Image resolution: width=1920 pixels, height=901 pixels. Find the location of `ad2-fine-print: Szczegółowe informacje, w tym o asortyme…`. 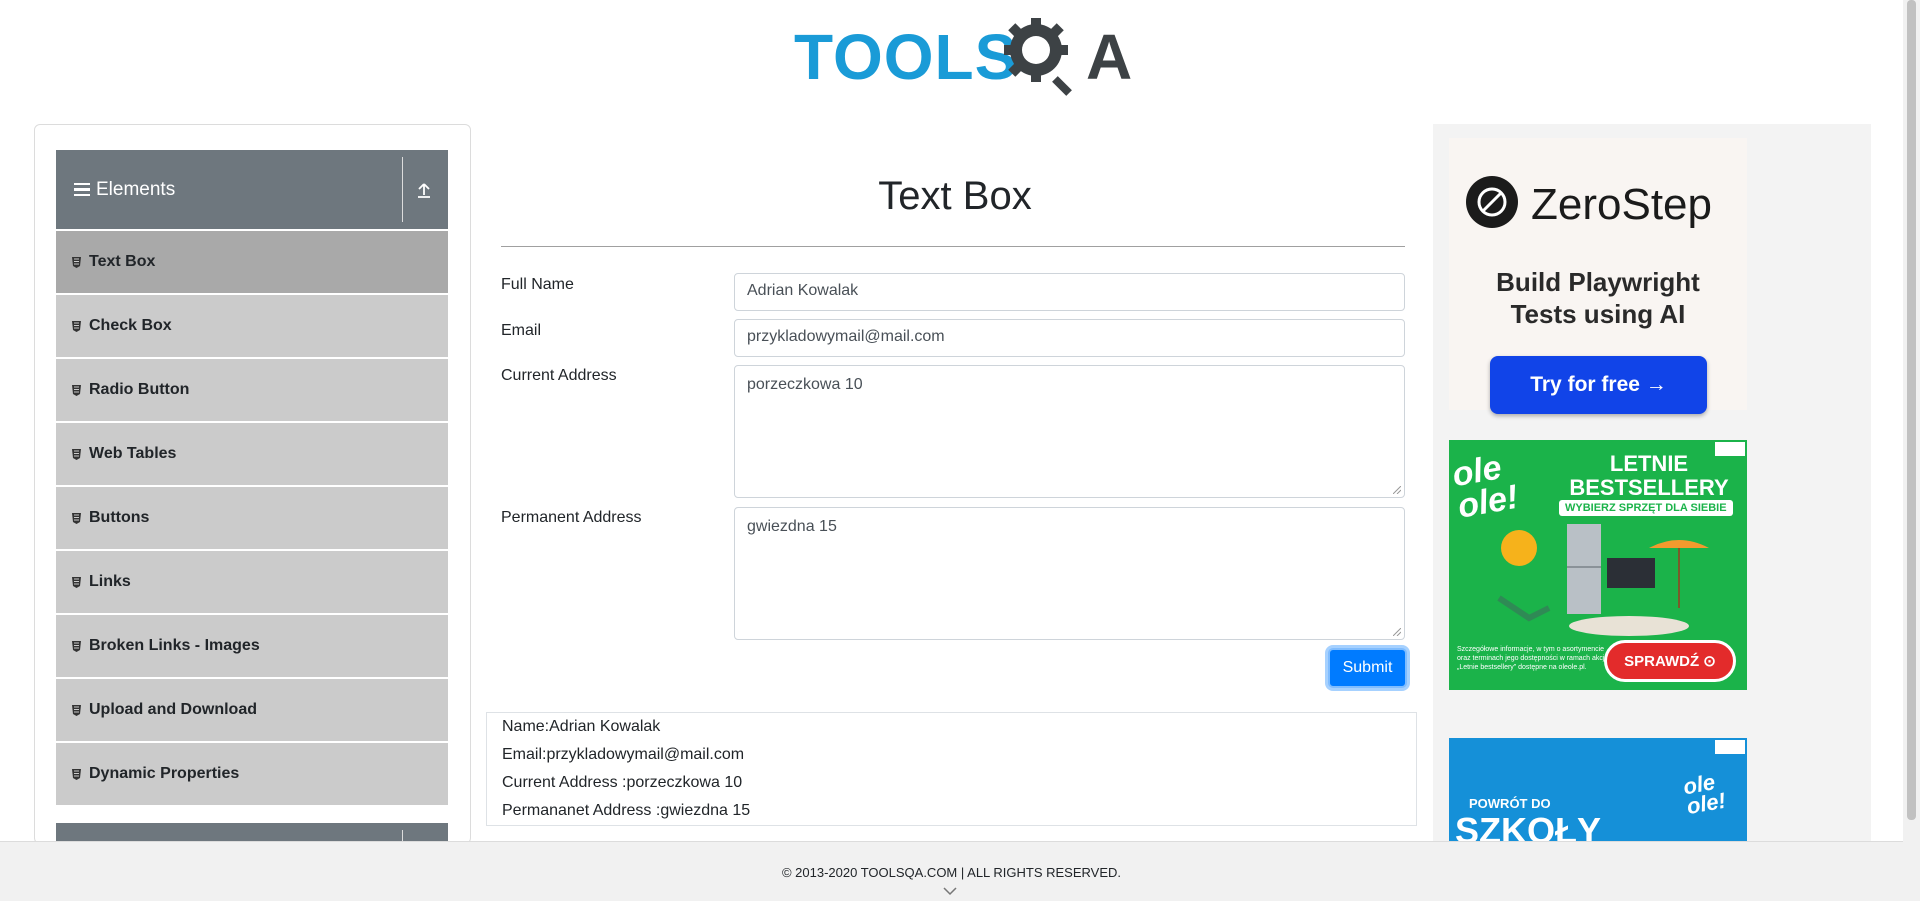

ad2-fine-print: Szczegółowe informacje, w tym o asortyme… is located at coordinates (1532, 658).